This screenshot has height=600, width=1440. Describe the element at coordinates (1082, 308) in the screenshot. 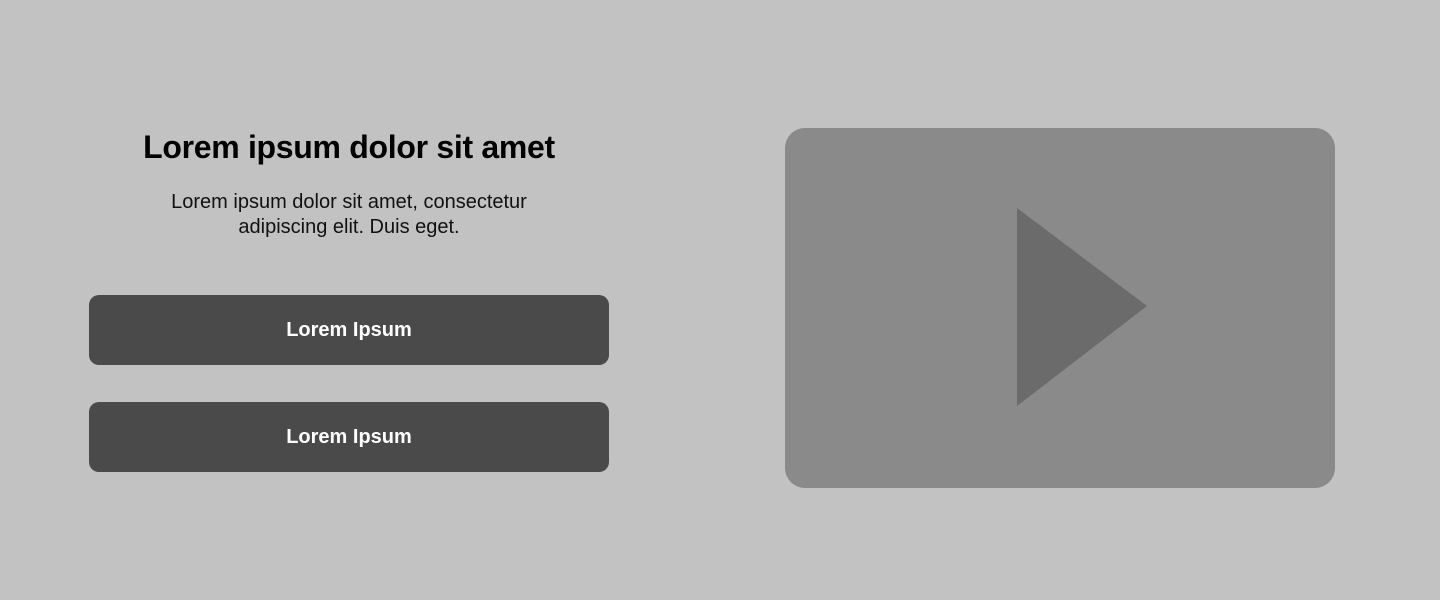

I see `play-icon` at that location.